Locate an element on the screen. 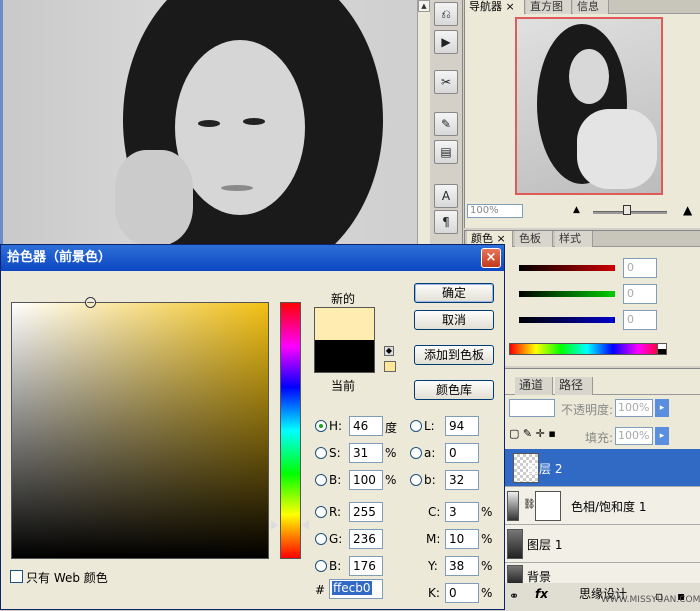 The height and width of the screenshot is (611, 700). watermark: WWW.MISSYUAN.COM is located at coordinates (650, 600).